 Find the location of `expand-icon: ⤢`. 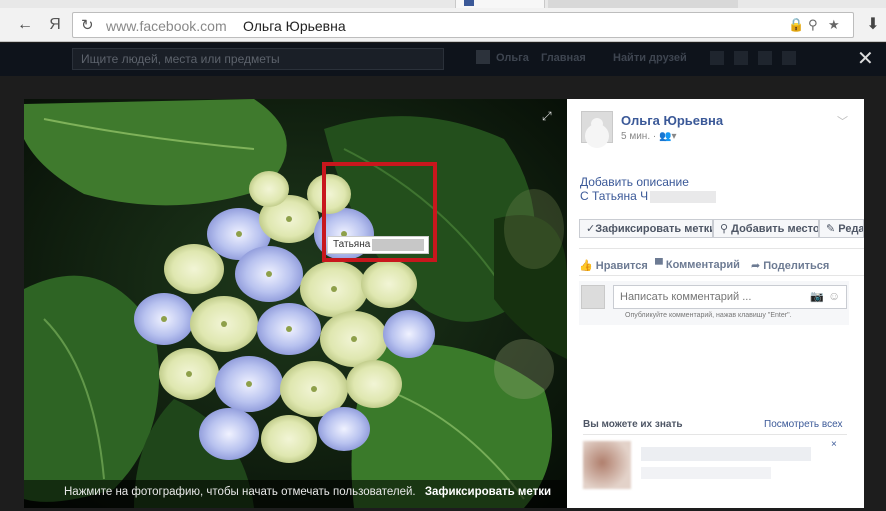

expand-icon: ⤢ is located at coordinates (547, 116).